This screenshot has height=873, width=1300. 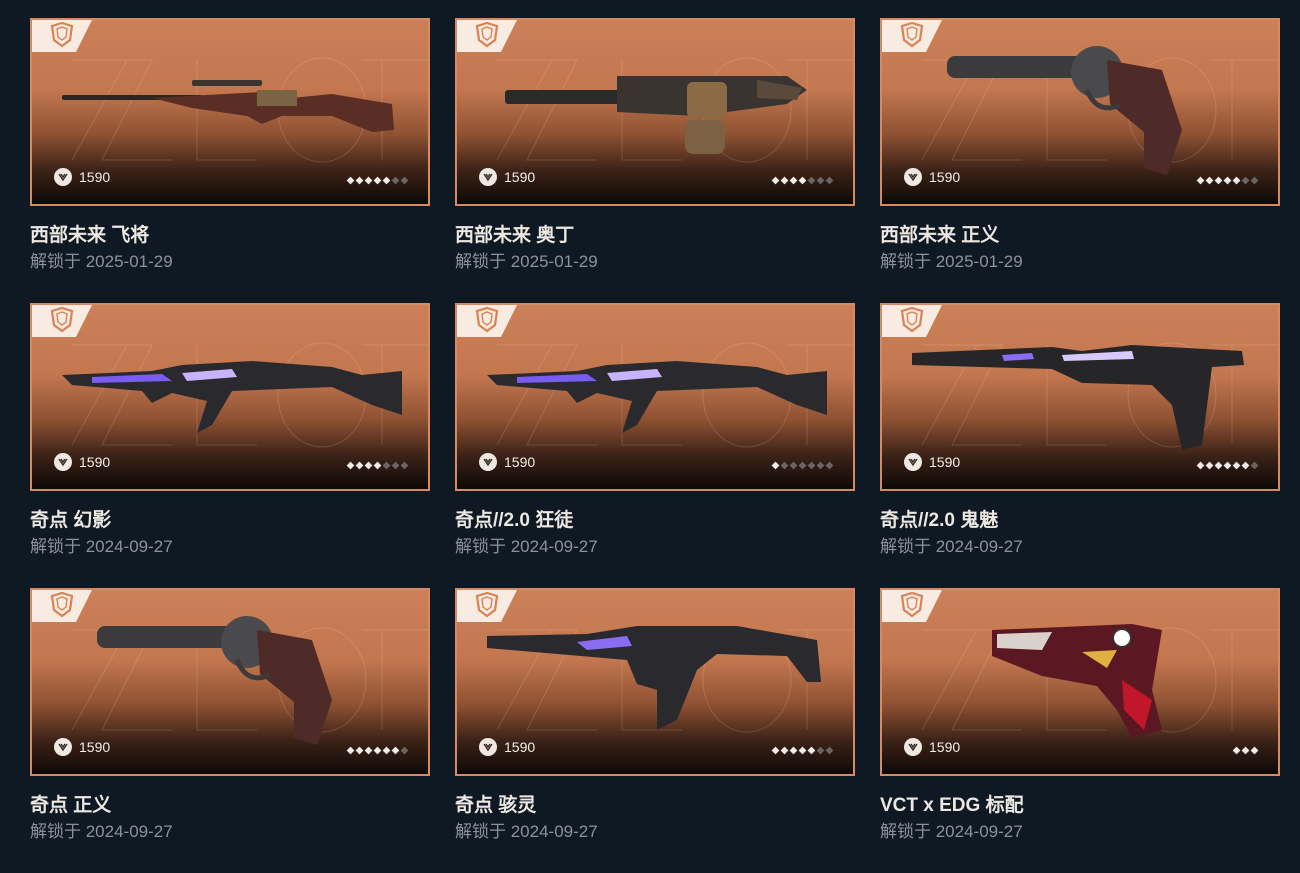 I want to click on skin-name: VCT x EDG 标配, so click(x=952, y=805).